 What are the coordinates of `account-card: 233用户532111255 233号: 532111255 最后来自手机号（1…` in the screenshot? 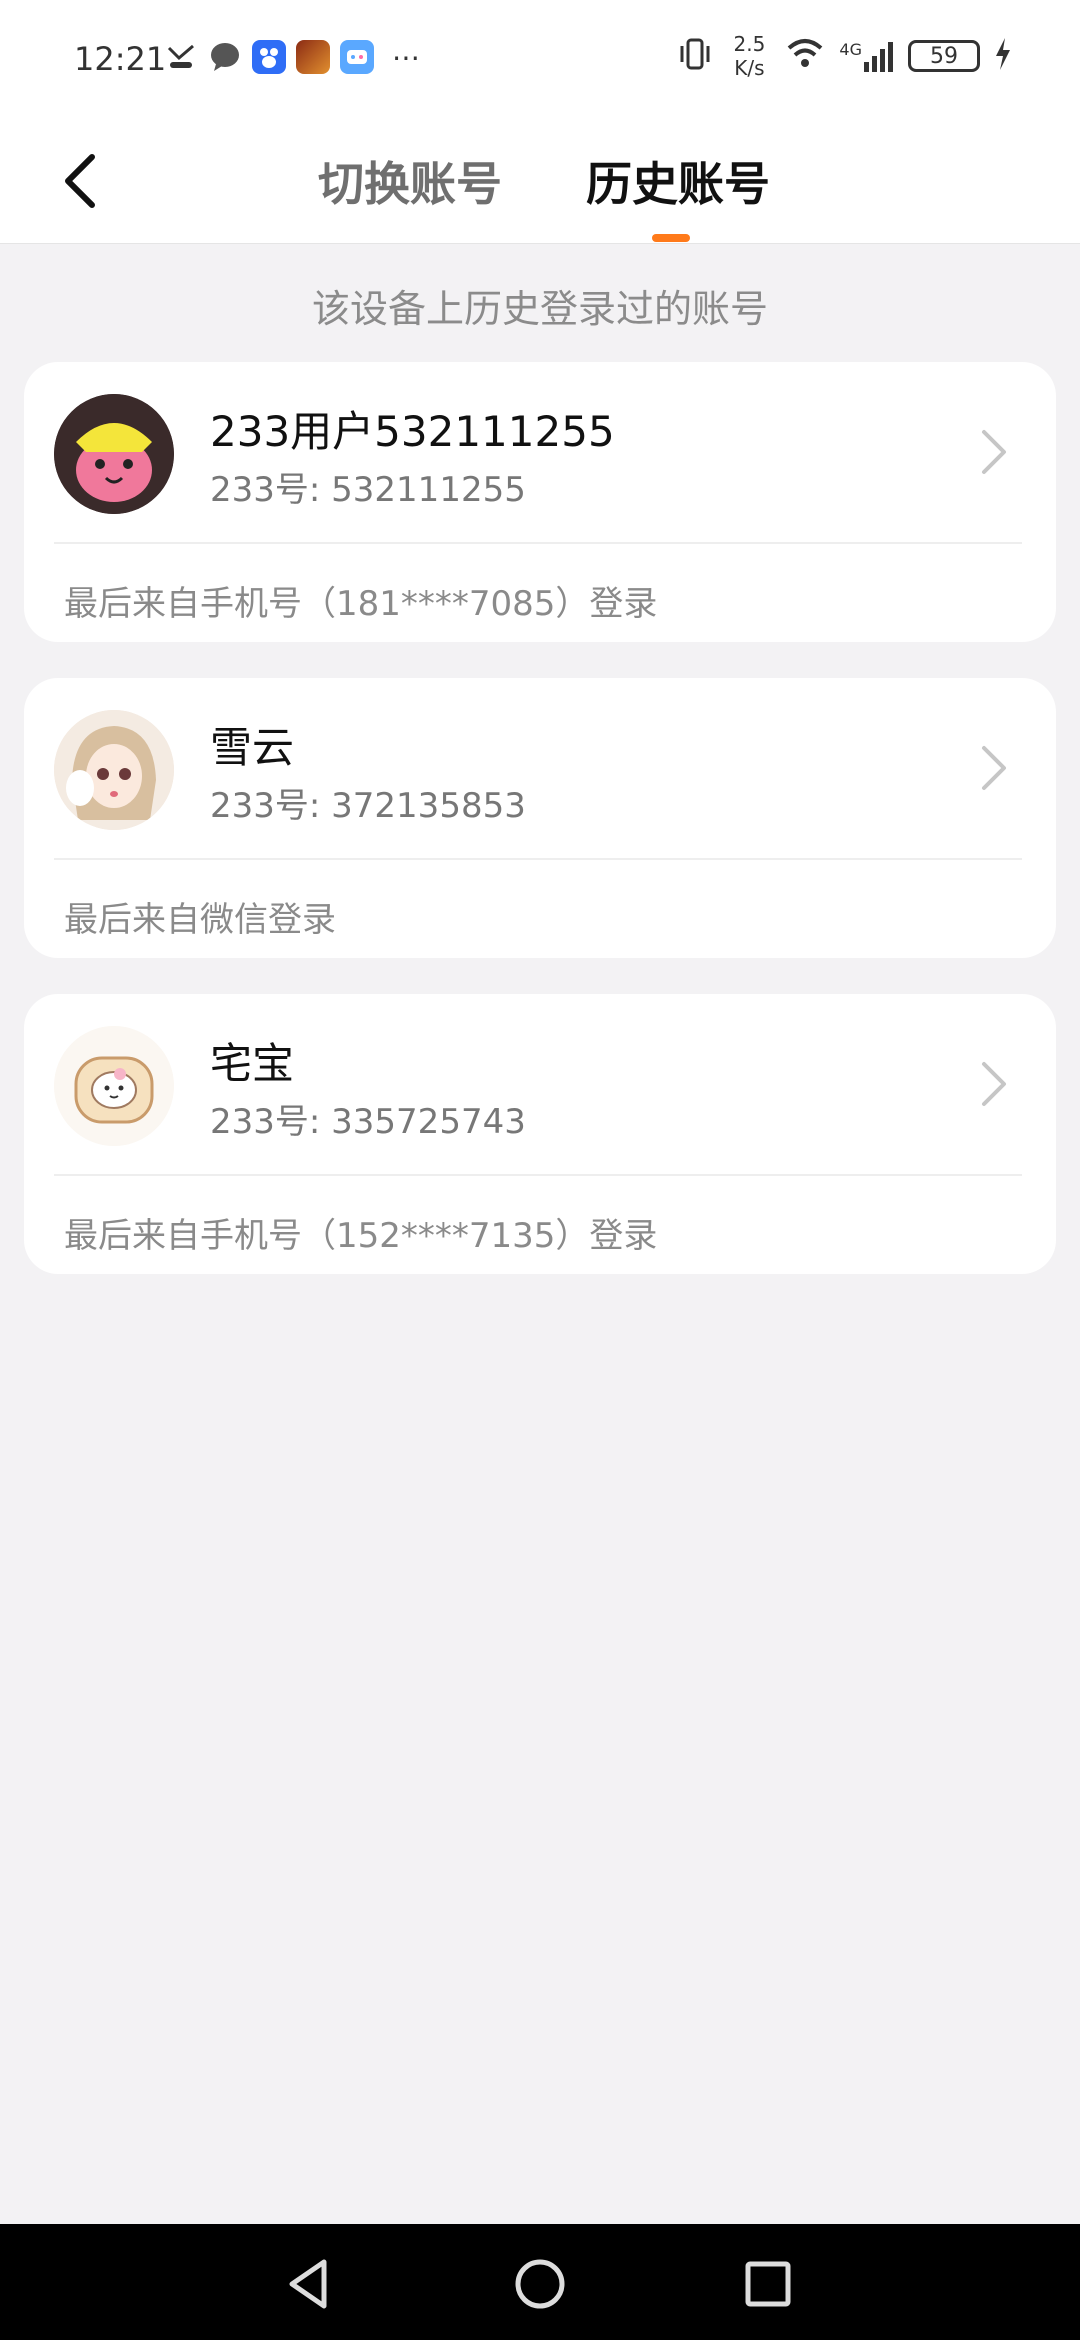 It's located at (540, 502).